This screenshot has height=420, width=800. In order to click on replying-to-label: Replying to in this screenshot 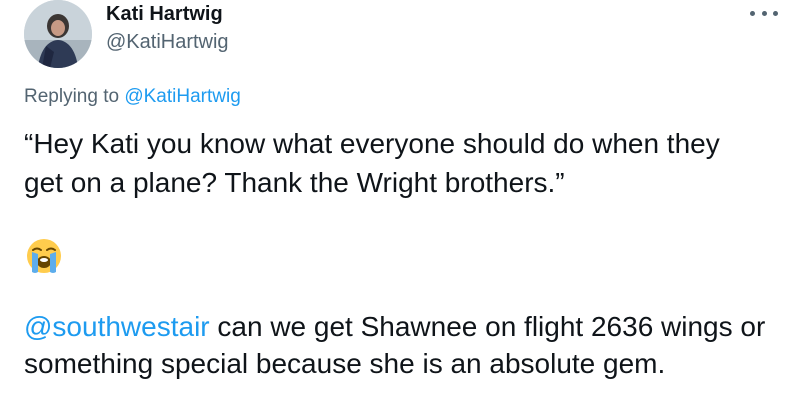, I will do `click(74, 96)`.